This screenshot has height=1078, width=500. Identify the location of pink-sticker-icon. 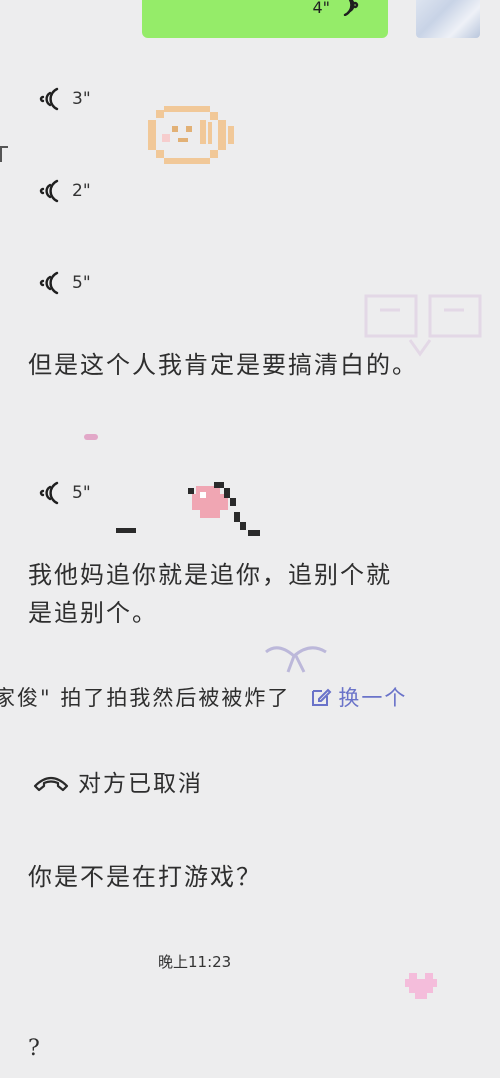
(224, 509).